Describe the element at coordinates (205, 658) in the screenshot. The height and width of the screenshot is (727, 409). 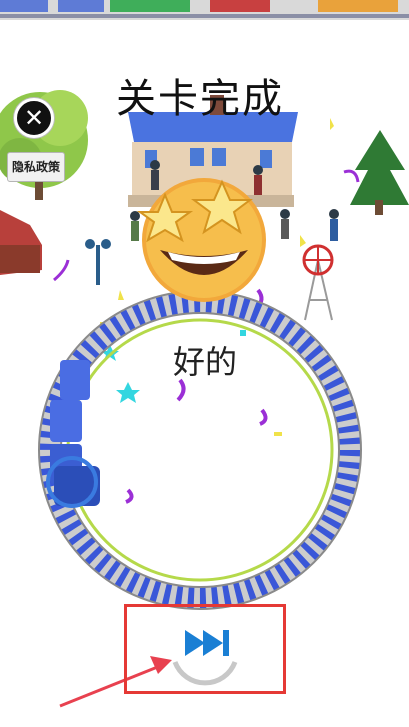
I see `fast-forward-icon` at that location.